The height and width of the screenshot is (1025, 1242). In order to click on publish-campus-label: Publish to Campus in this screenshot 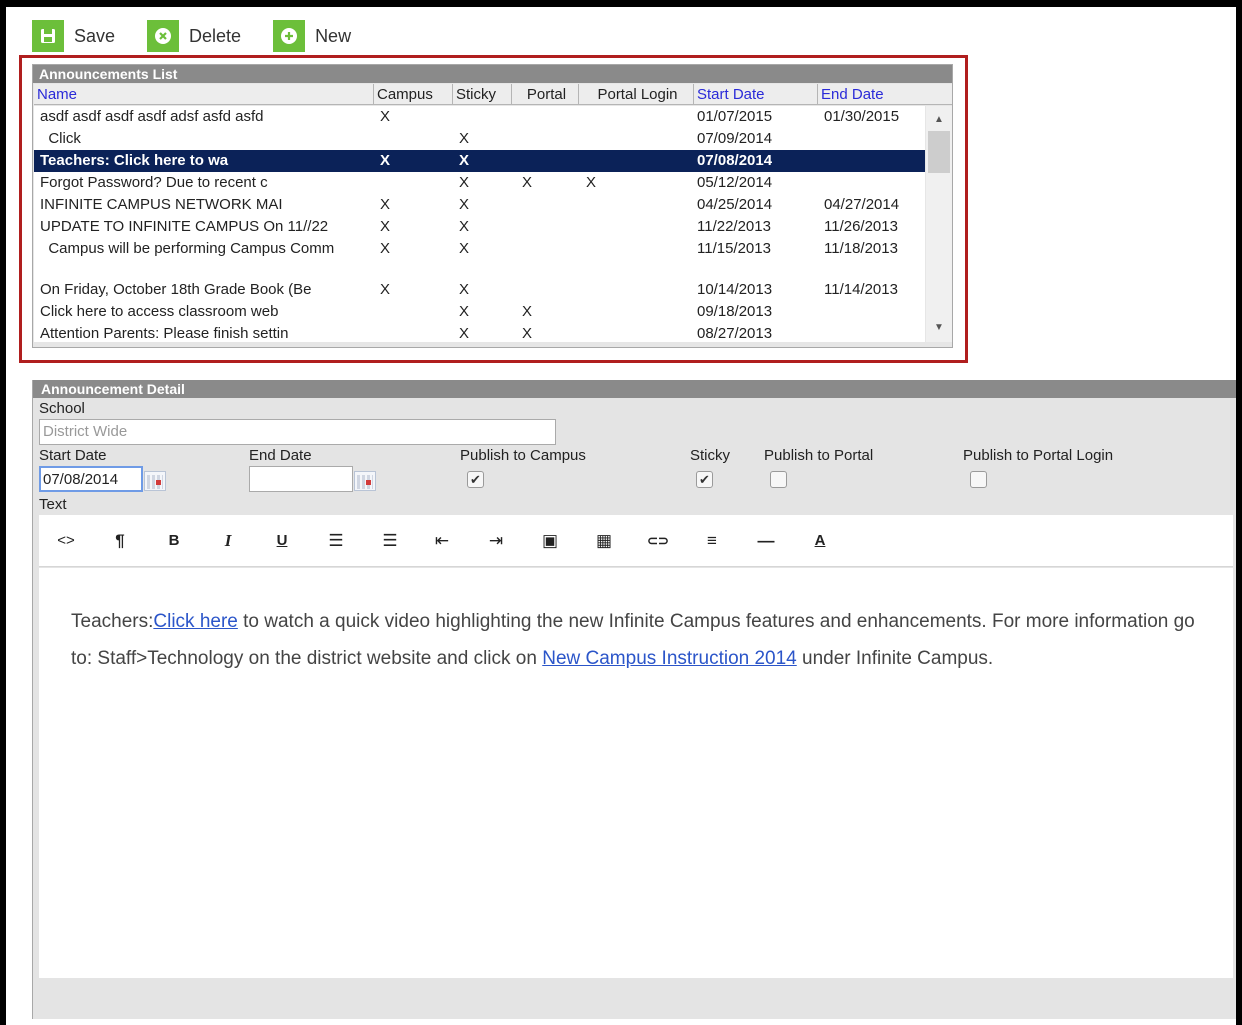, I will do `click(523, 455)`.